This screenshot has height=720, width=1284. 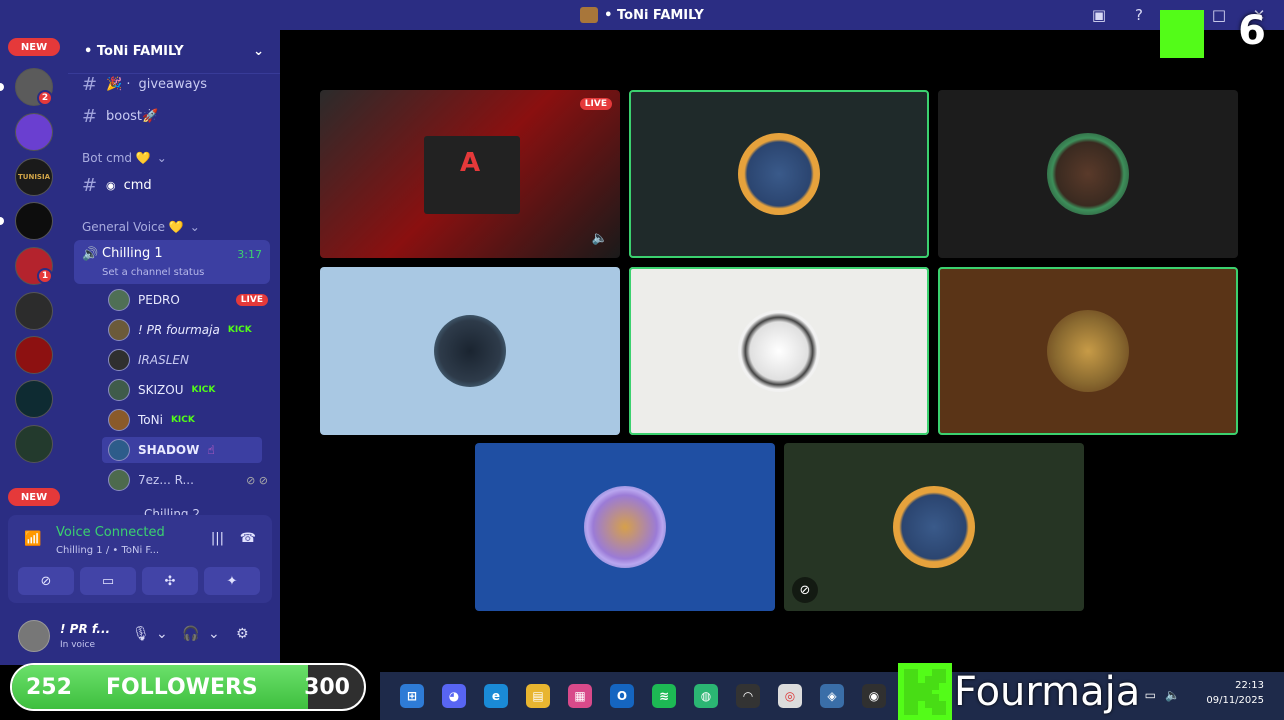 I want to click on voice-member: SHADOW ☝, so click(x=182, y=450).